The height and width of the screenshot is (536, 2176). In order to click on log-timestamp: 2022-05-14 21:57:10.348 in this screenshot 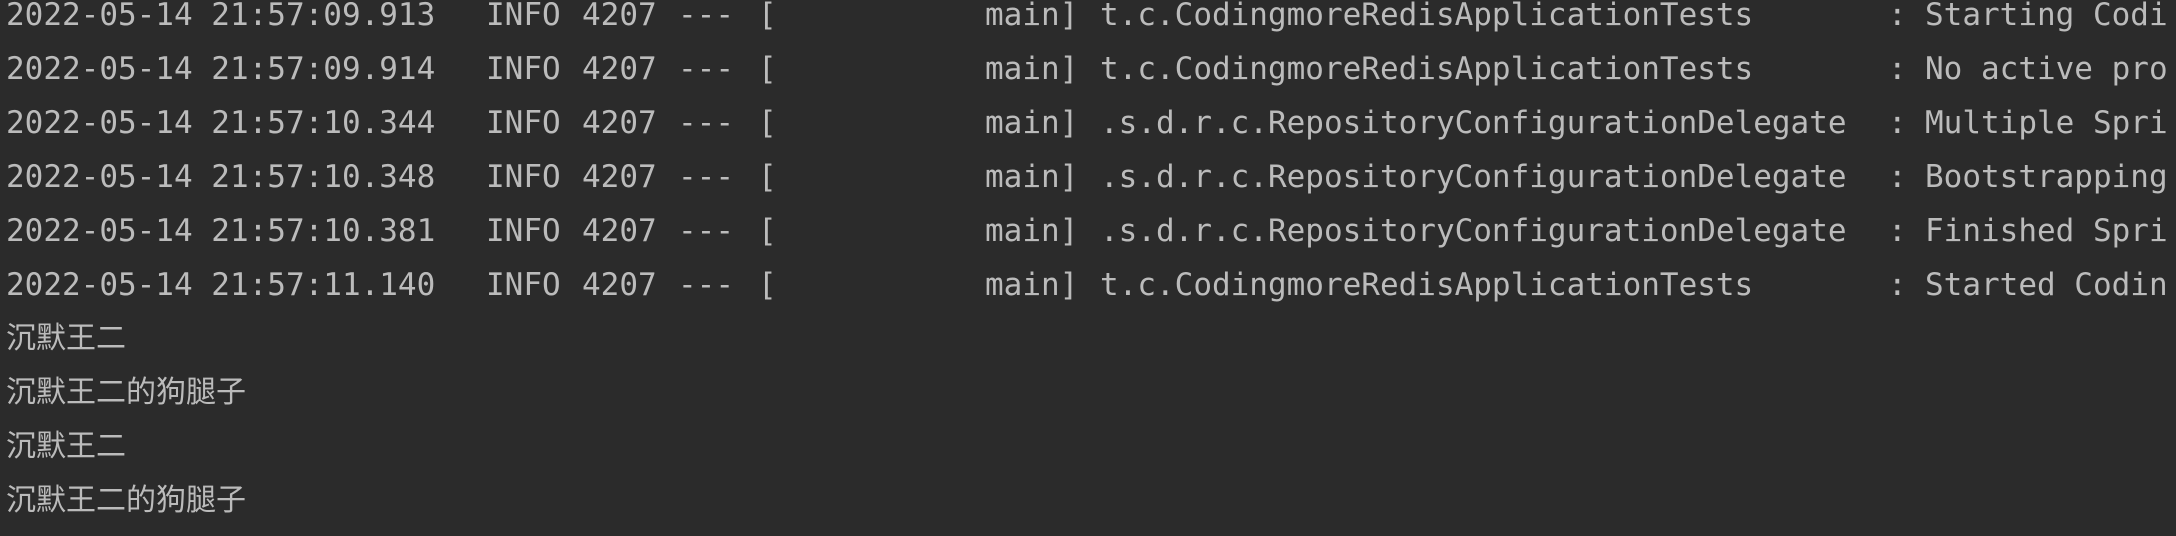, I will do `click(221, 177)`.